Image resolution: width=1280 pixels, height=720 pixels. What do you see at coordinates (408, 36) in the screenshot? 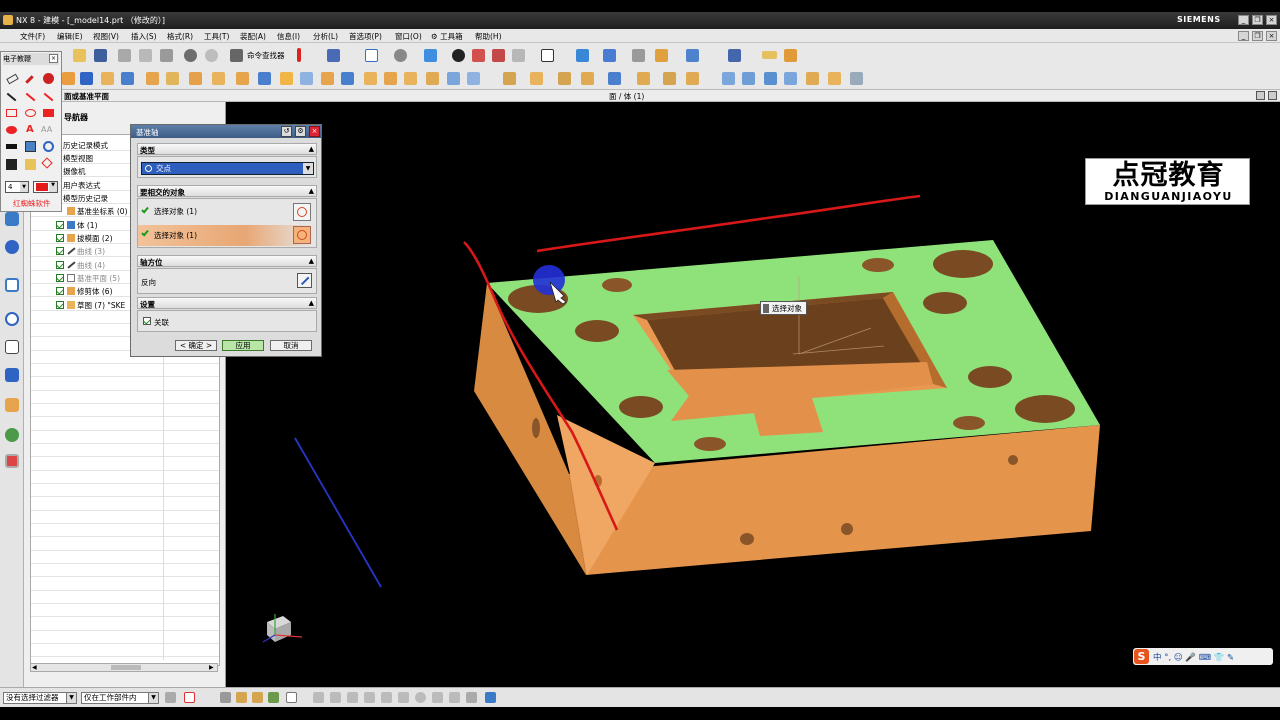
I see `menu-window: 窗口(O)` at bounding box center [408, 36].